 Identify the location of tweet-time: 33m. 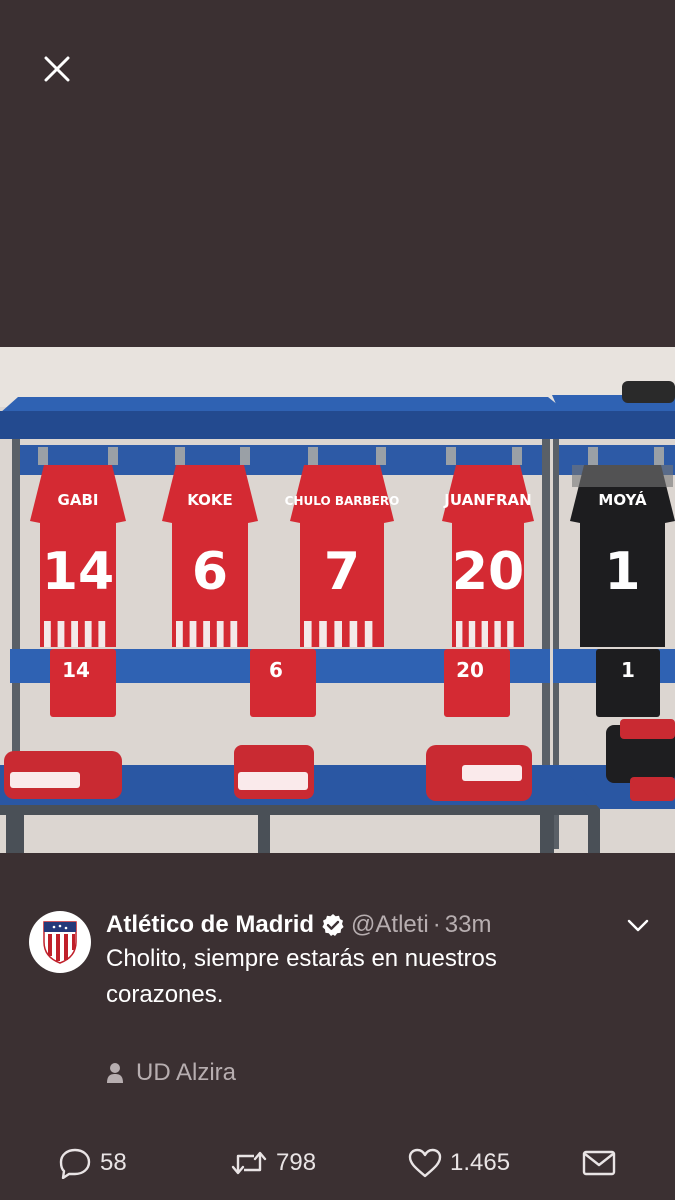
(468, 924).